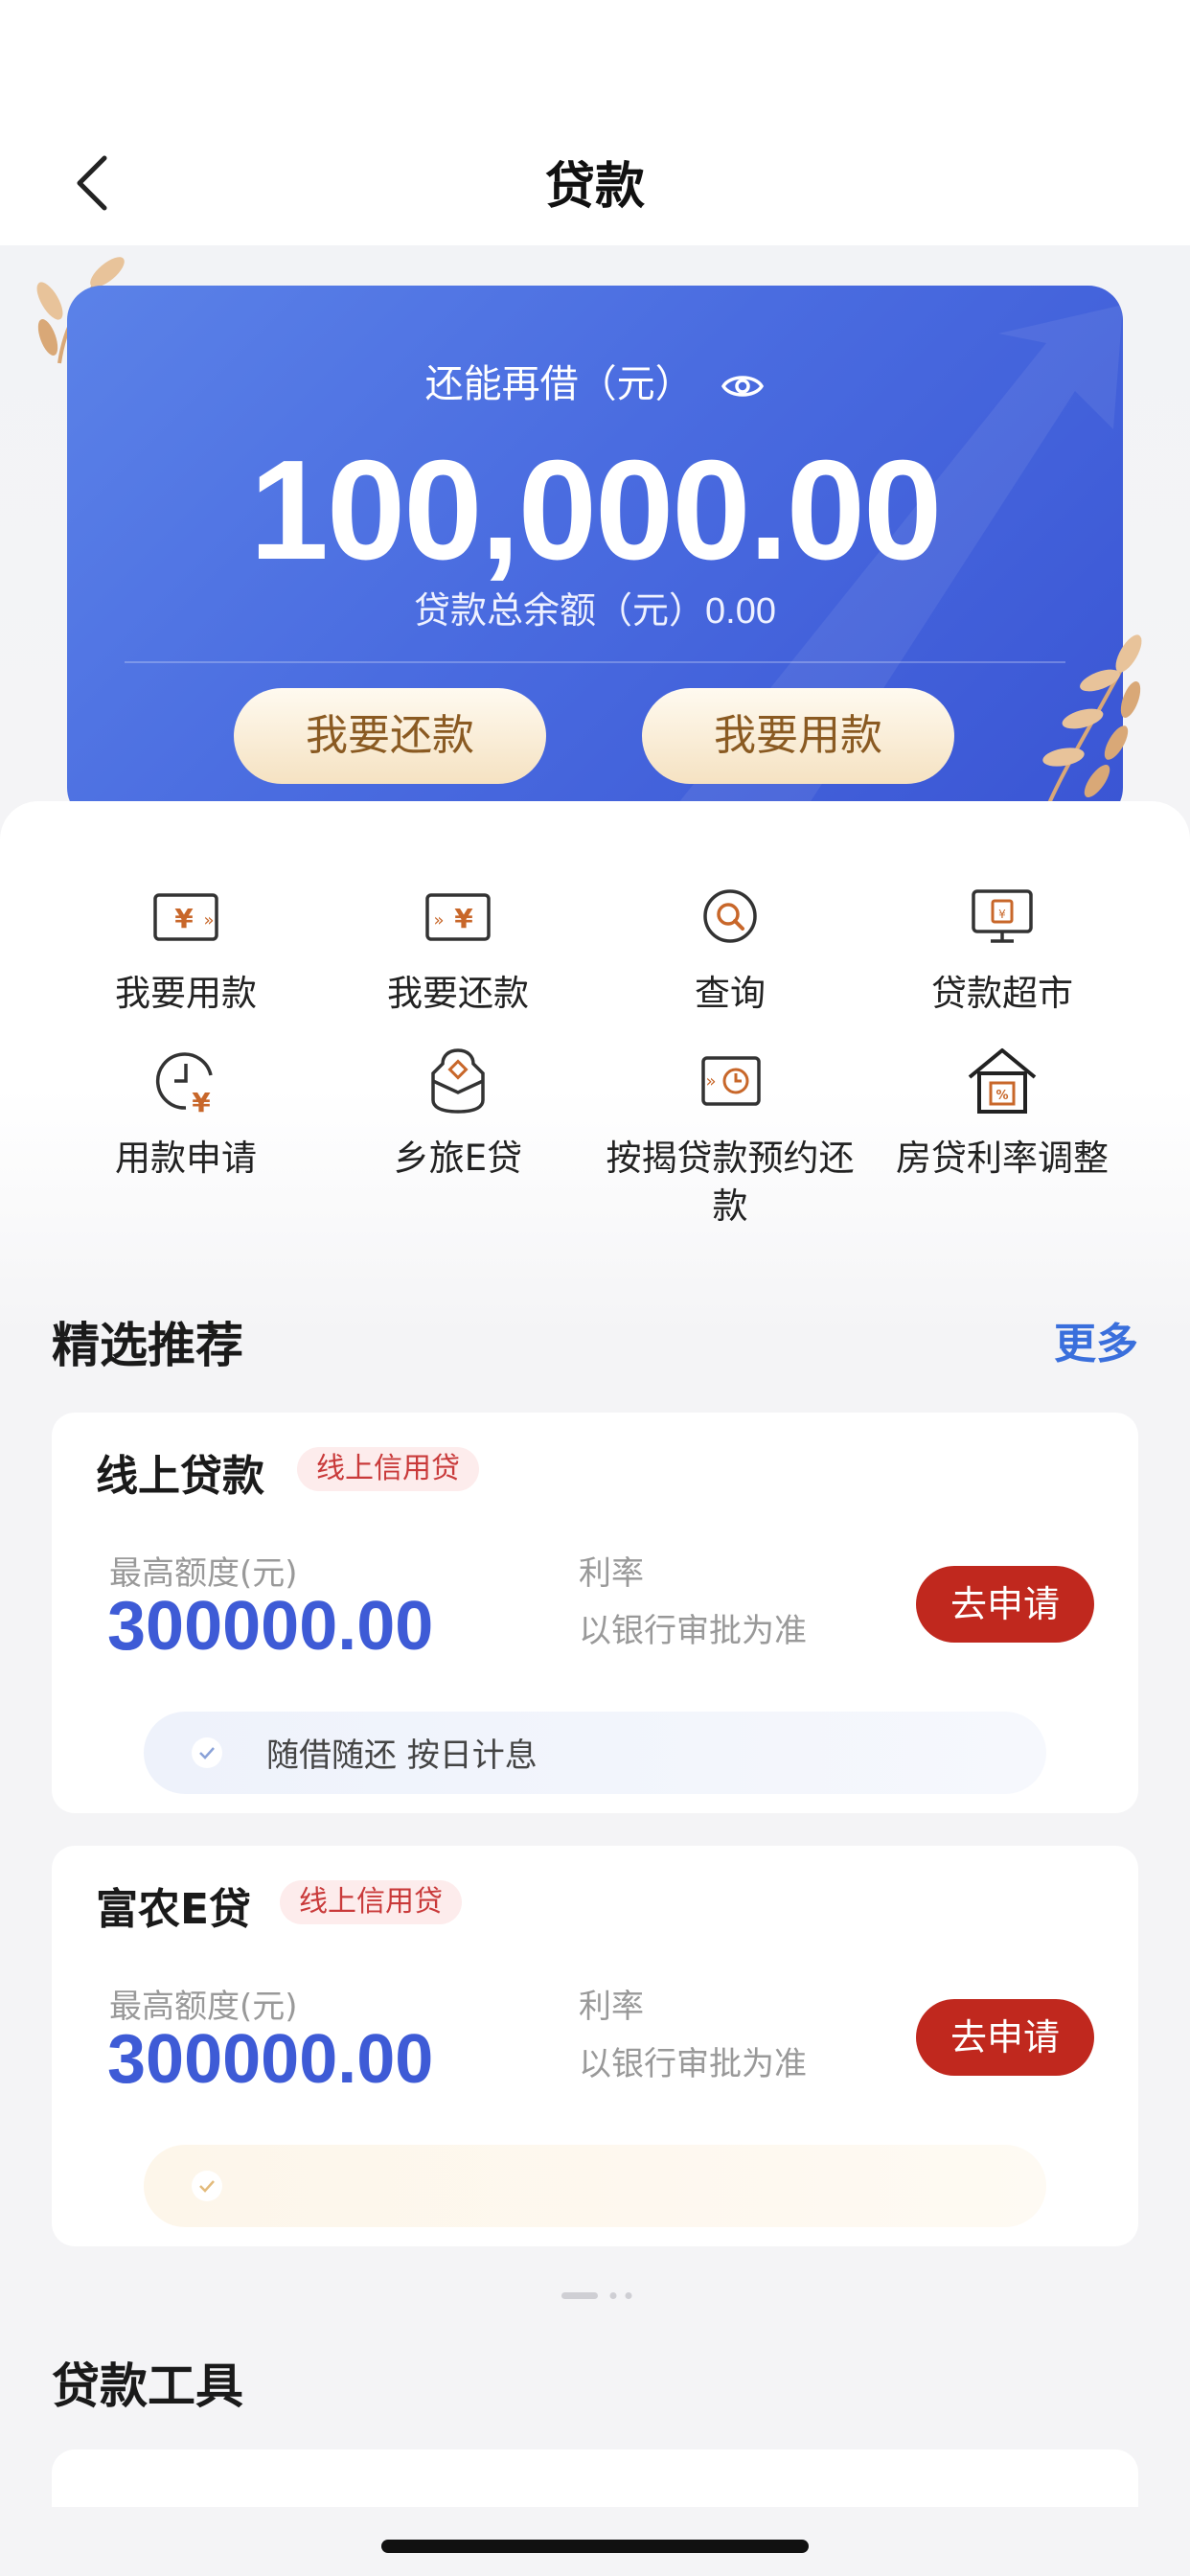 The width and height of the screenshot is (1190, 2576). What do you see at coordinates (458, 948) in the screenshot?
I see `grid-item-repay: ¥ » 我要还款` at bounding box center [458, 948].